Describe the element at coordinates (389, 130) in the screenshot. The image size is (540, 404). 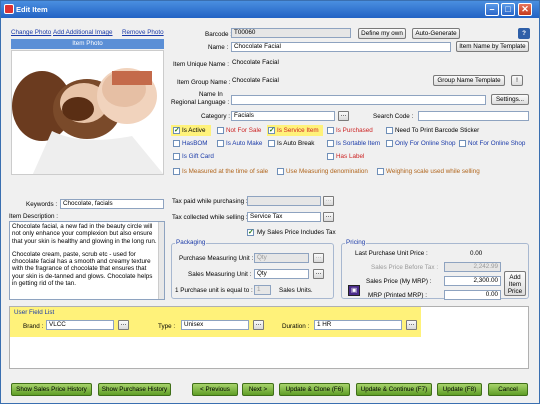
I see `need-barcode-checkbox` at that location.